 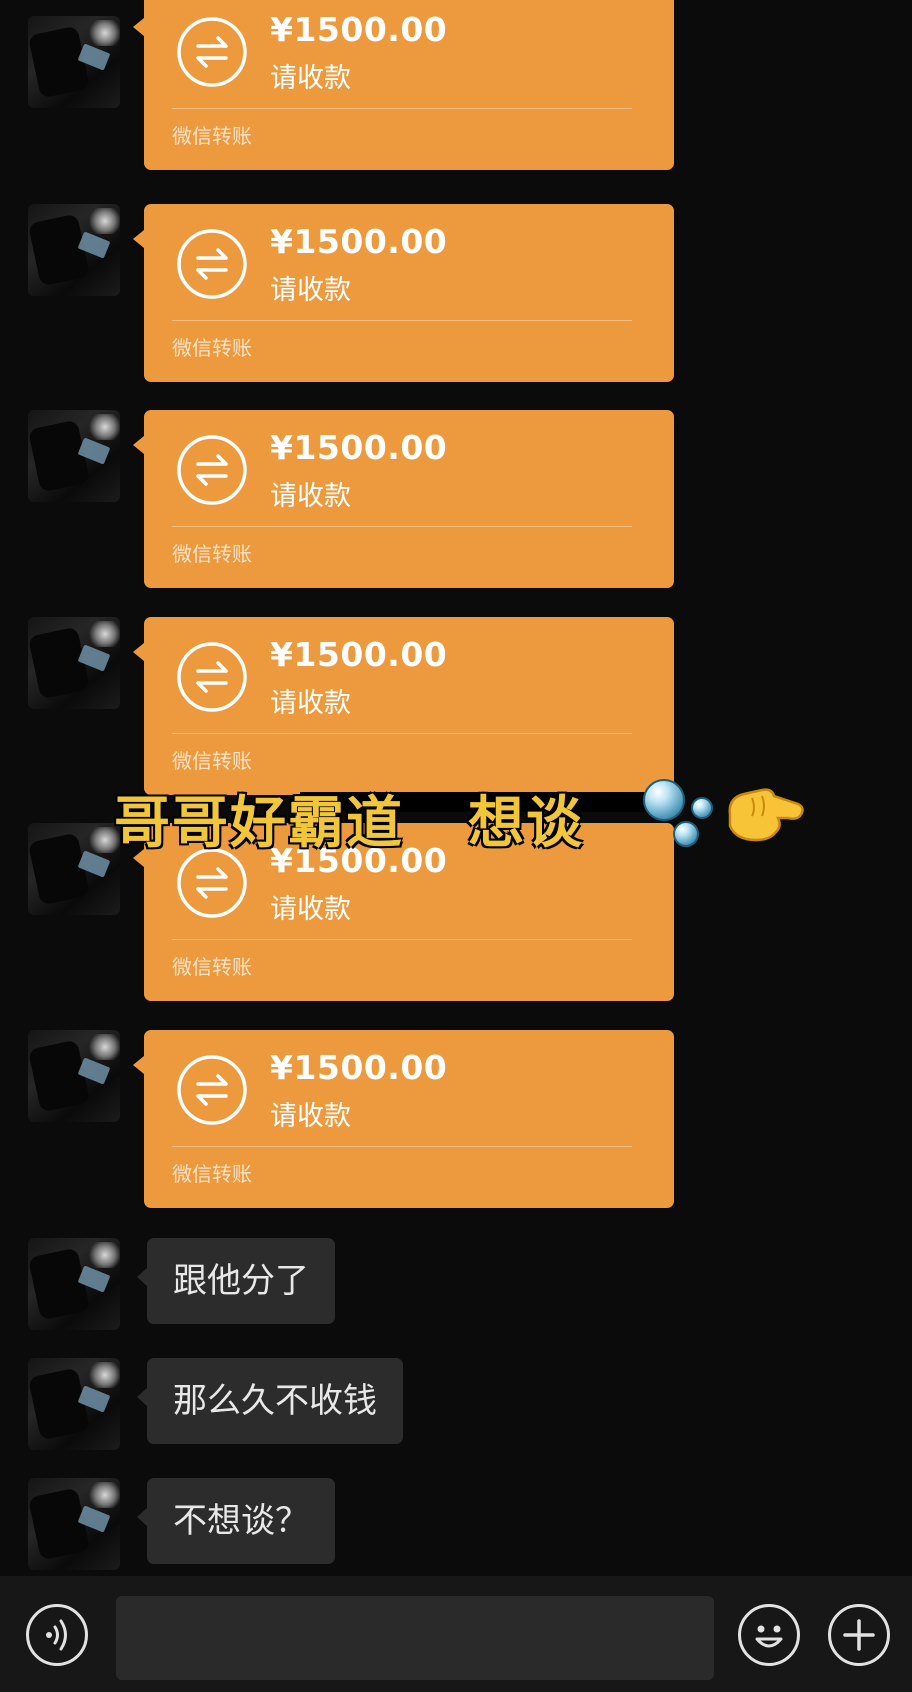 What do you see at coordinates (678, 813) in the screenshot?
I see `bubbles-icon` at bounding box center [678, 813].